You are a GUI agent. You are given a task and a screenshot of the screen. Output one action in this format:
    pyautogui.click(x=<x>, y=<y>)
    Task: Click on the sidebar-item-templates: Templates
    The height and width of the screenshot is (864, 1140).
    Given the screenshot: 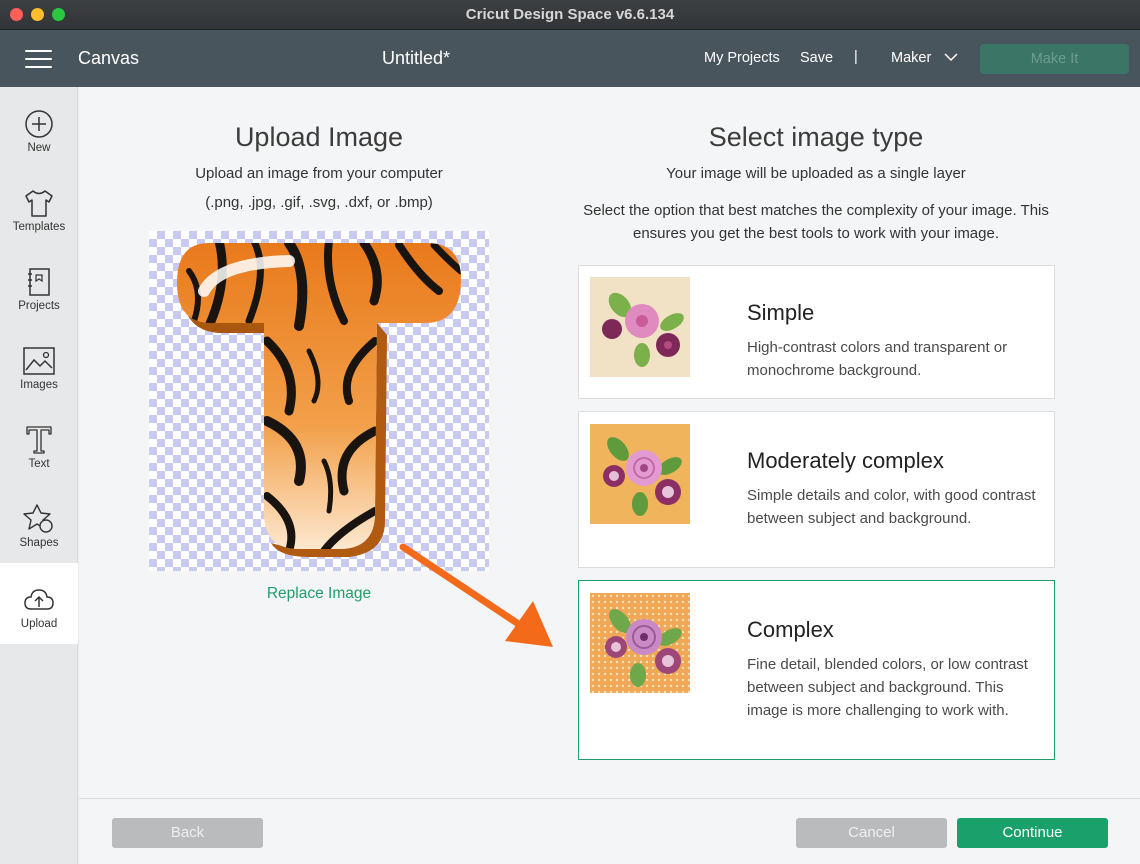 What is the action you would take?
    pyautogui.click(x=39, y=205)
    